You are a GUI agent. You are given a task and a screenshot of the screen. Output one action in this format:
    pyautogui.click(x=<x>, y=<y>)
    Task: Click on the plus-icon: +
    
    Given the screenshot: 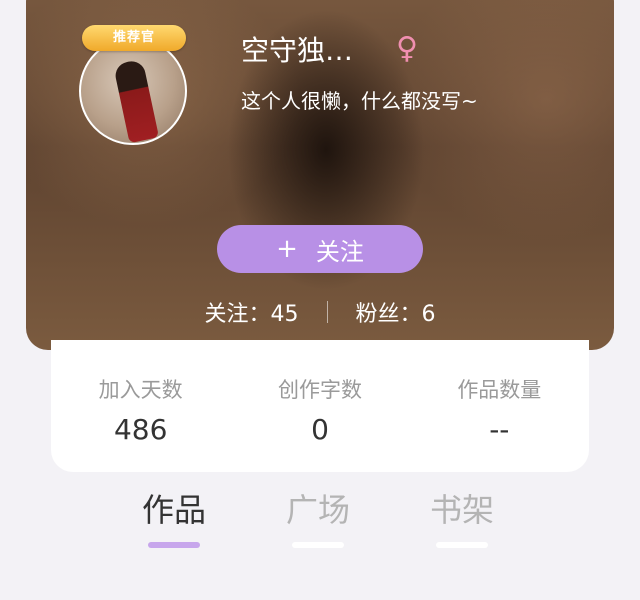 What is the action you would take?
    pyautogui.click(x=287, y=249)
    